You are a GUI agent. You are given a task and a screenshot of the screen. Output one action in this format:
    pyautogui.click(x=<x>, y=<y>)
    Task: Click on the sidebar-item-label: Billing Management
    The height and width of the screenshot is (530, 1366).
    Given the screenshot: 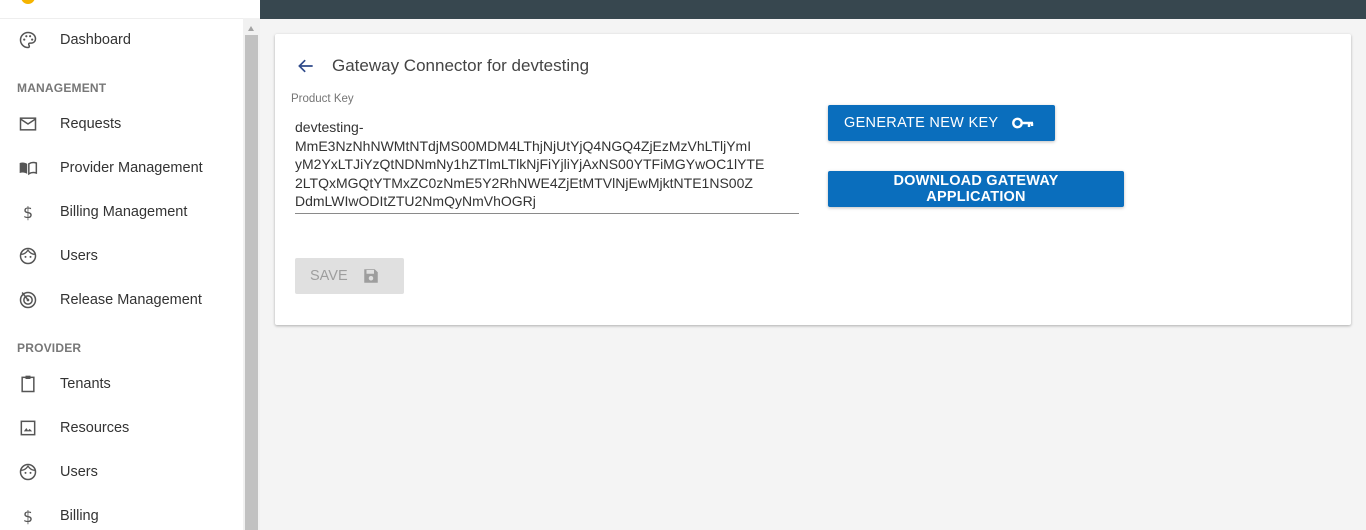 What is the action you would take?
    pyautogui.click(x=124, y=212)
    